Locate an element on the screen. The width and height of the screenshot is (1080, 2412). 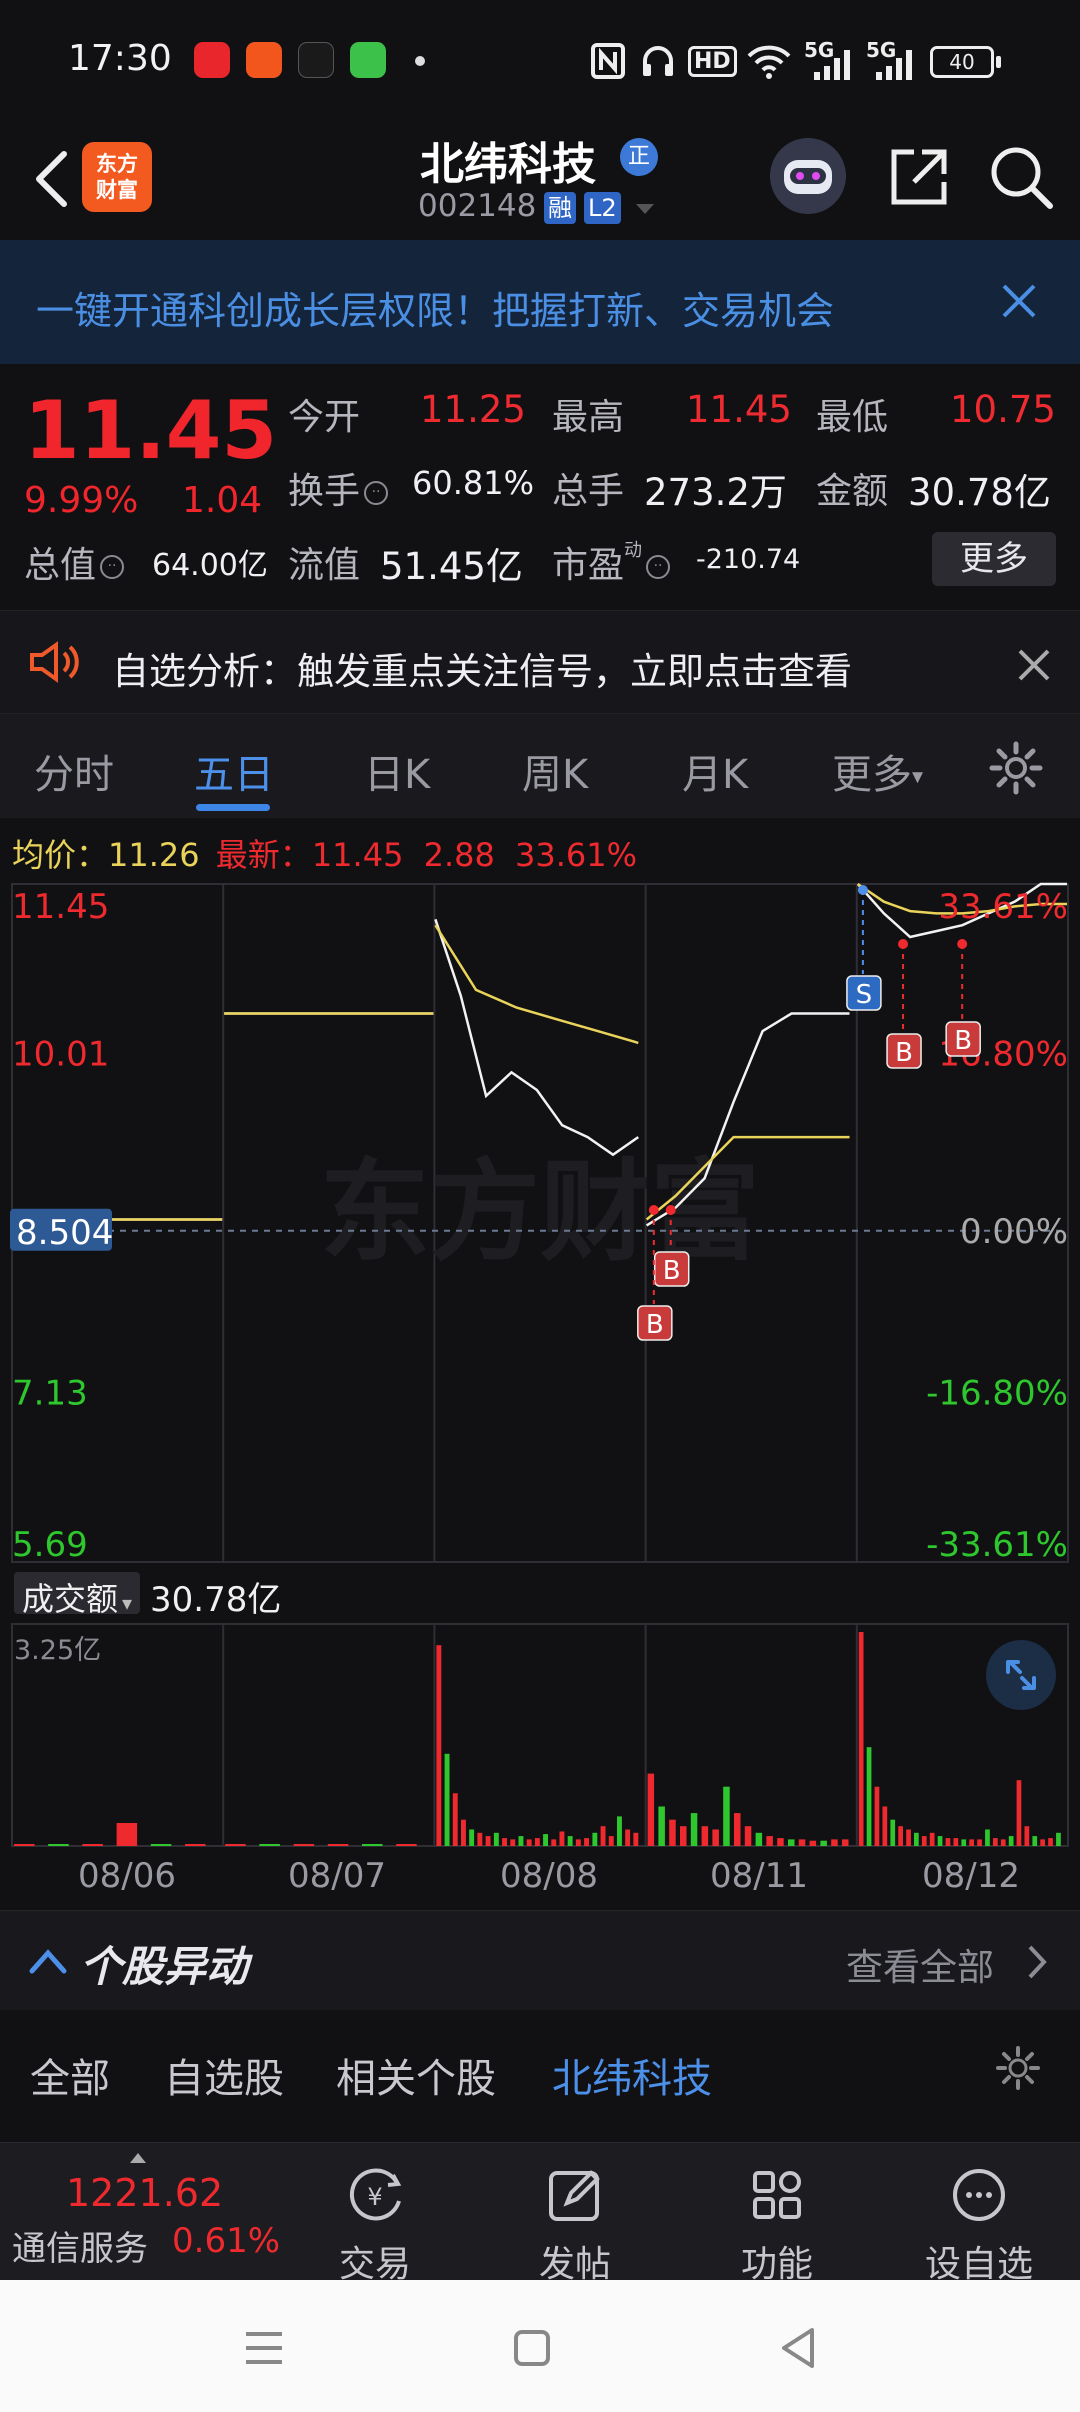
battery-level: 40 is located at coordinates (962, 62).